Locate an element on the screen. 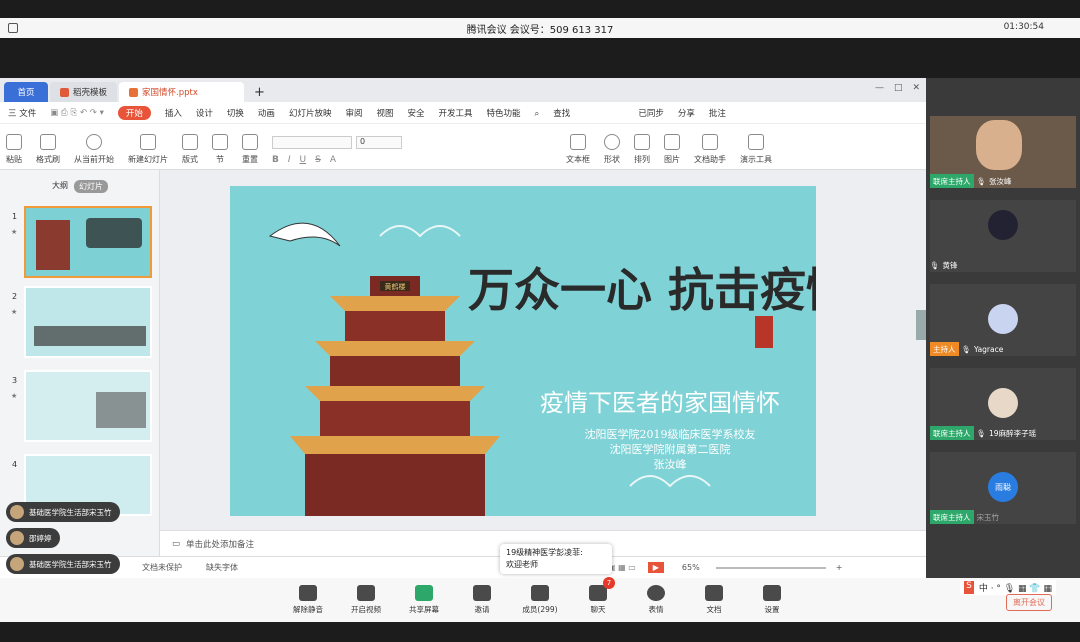 The image size is (1080, 642). docs-button: 文档 is located at coordinates (714, 600).